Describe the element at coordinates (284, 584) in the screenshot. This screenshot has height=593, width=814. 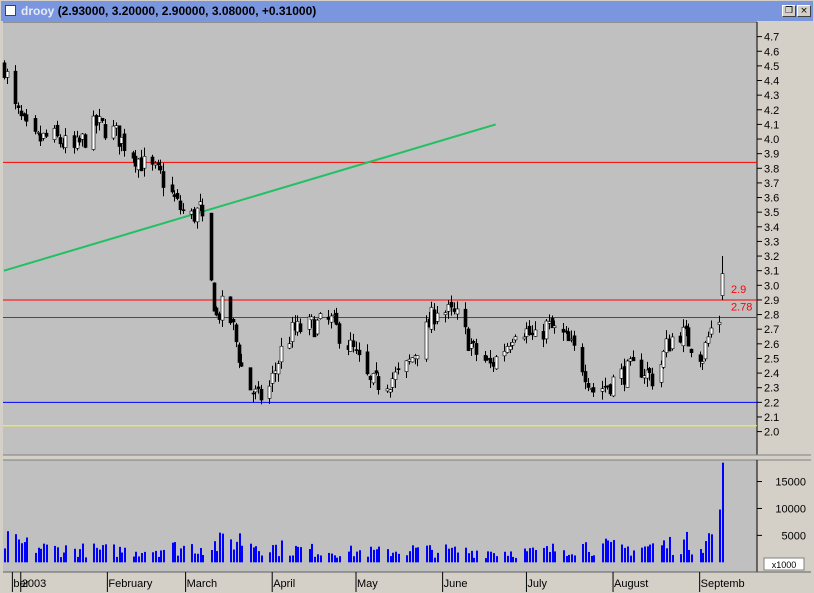
I see `date-tick-label: April` at that location.